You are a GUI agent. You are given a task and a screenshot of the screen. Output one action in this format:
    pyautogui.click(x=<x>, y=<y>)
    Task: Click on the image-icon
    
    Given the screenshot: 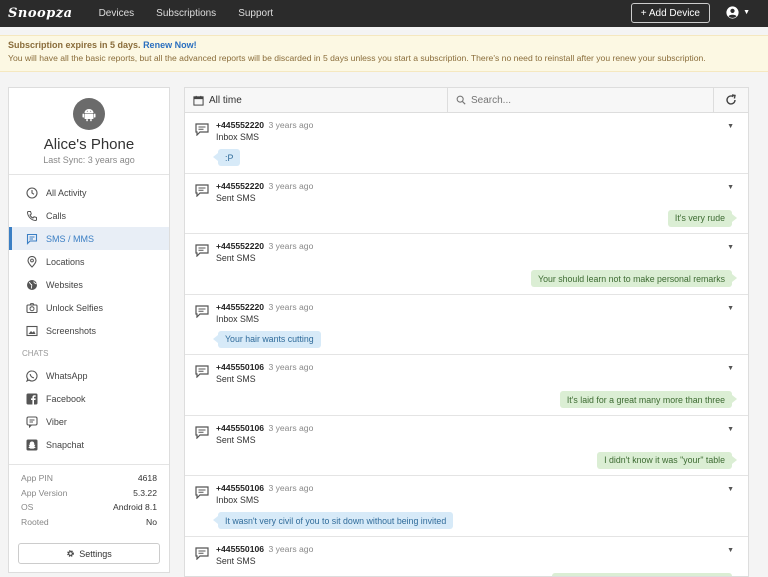 What is the action you would take?
    pyautogui.click(x=32, y=330)
    